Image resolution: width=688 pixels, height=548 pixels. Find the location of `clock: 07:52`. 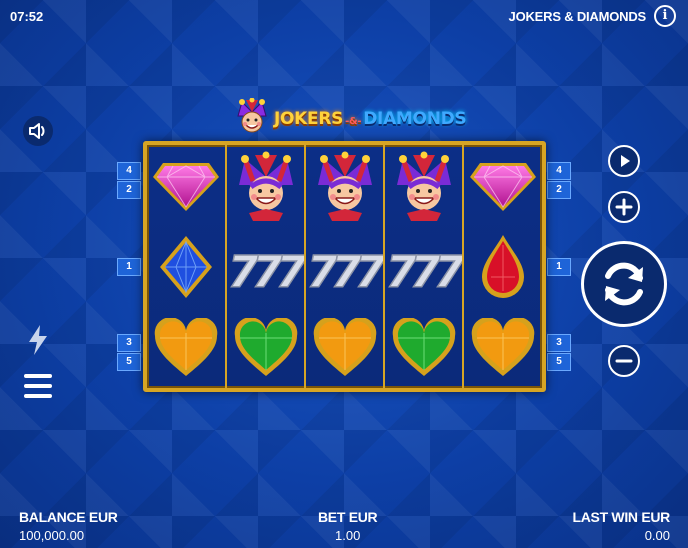

clock: 07:52 is located at coordinates (27, 16).